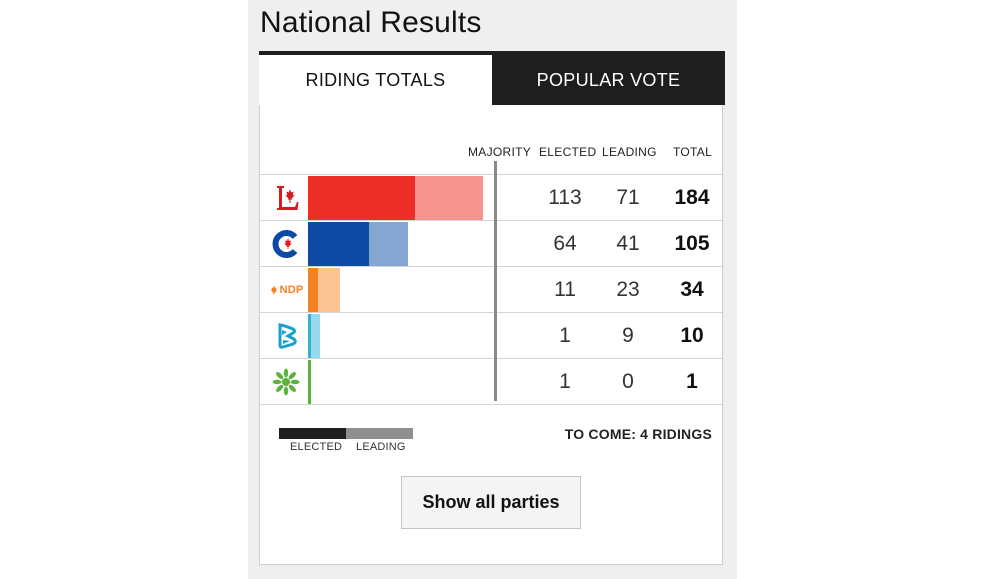 Image resolution: width=1000 pixels, height=579 pixels. What do you see at coordinates (286, 198) in the screenshot?
I see `liberal-maple-leaf-logo` at bounding box center [286, 198].